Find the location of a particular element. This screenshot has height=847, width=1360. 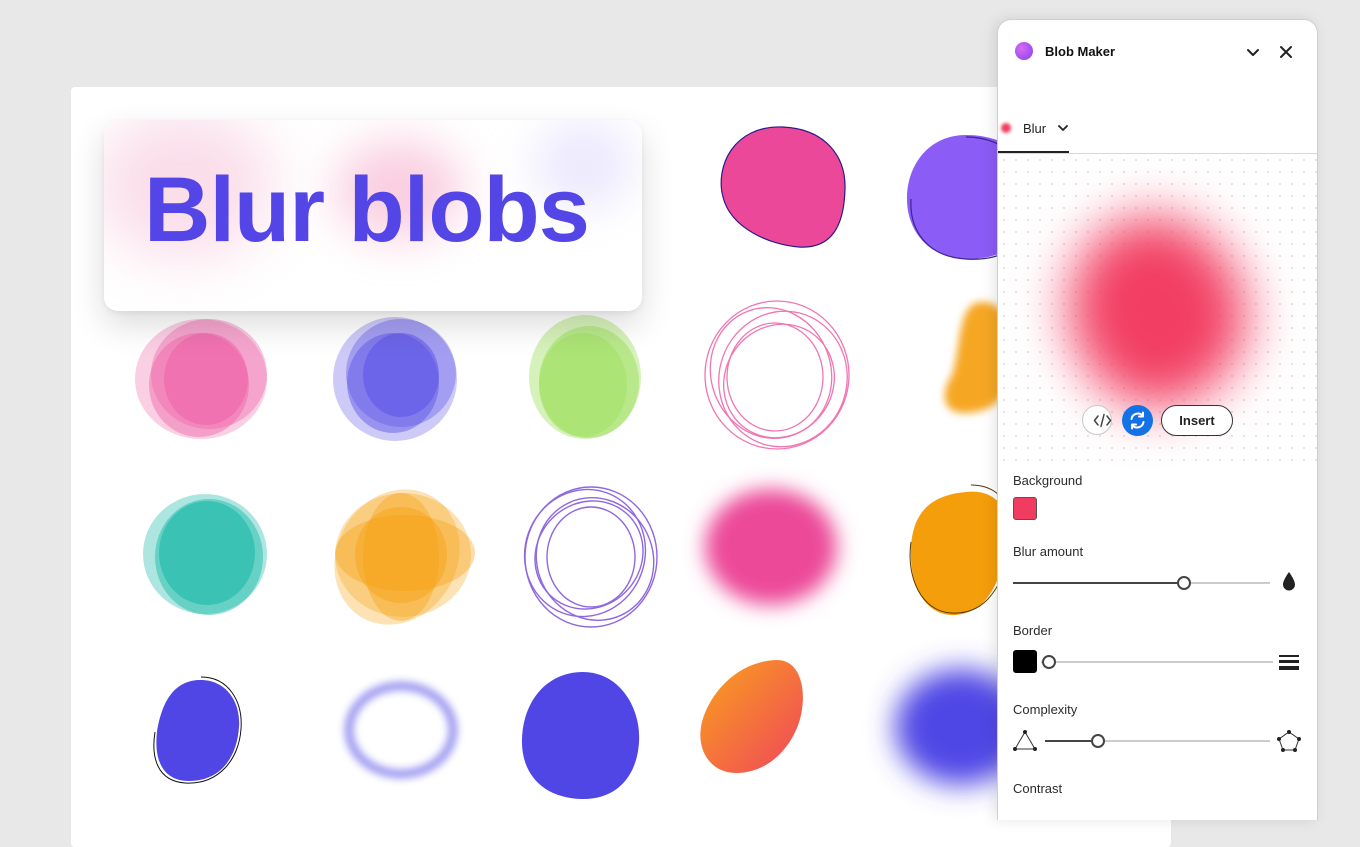

border-color-swatch is located at coordinates (1025, 661).